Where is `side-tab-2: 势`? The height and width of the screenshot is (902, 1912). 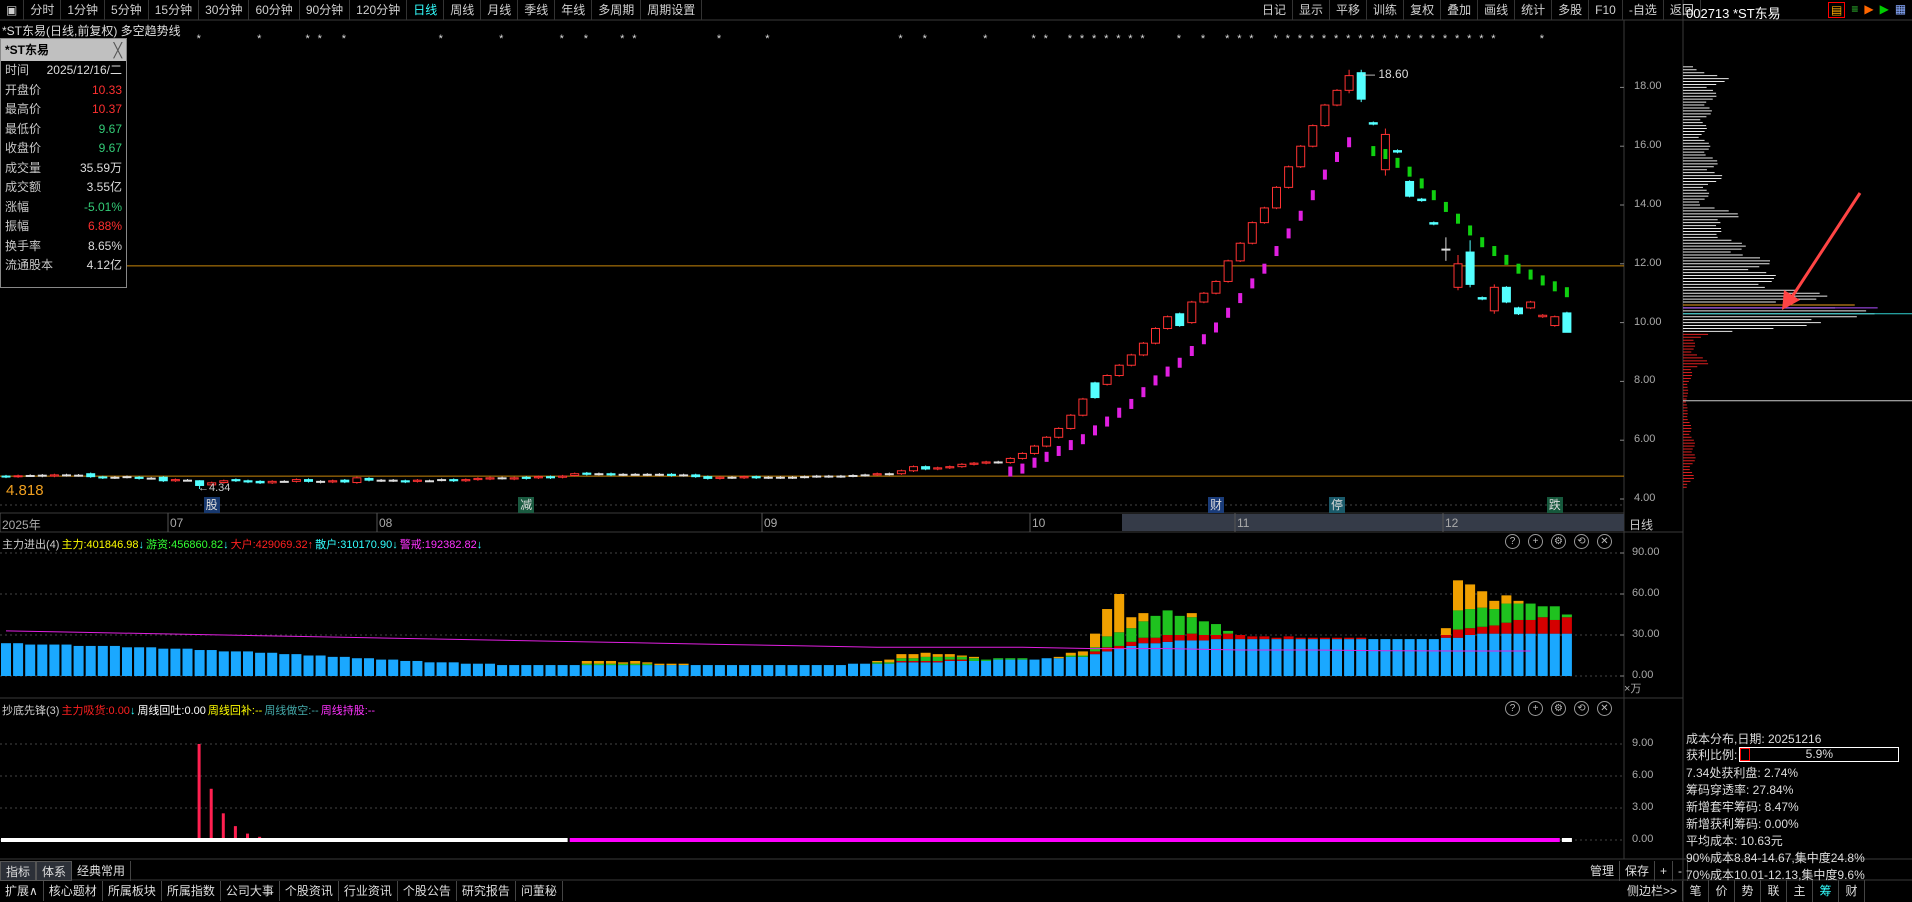
side-tab-2: 势 is located at coordinates (1748, 891).